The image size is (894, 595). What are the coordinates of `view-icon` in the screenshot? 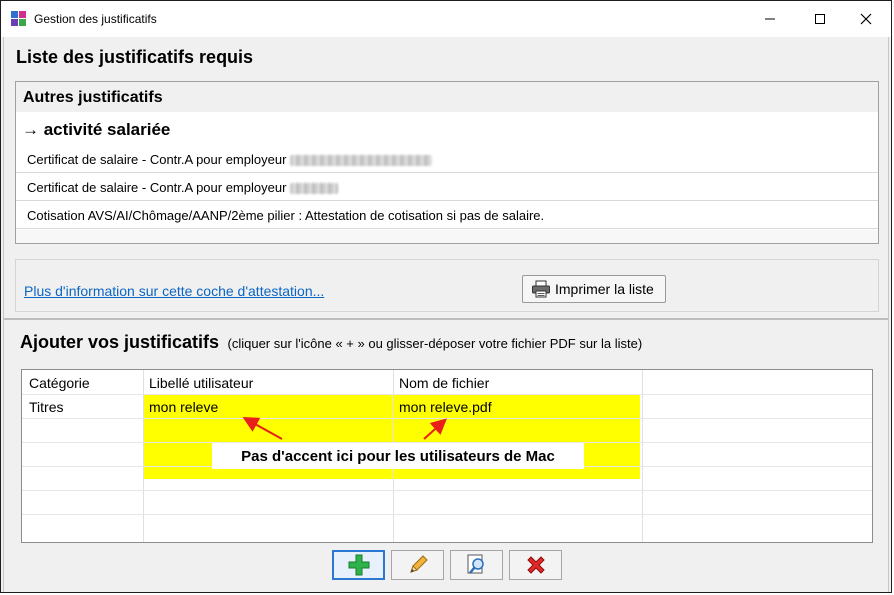 It's located at (475, 564).